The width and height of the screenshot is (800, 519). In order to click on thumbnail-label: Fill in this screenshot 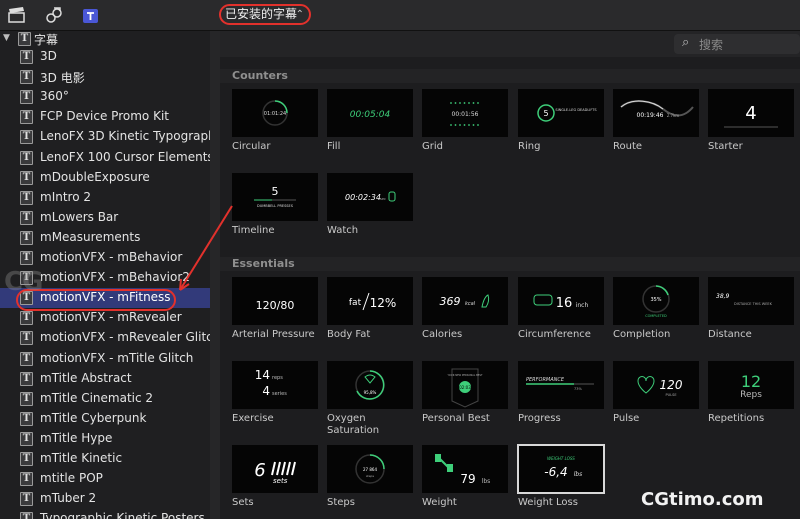, I will do `click(334, 146)`.